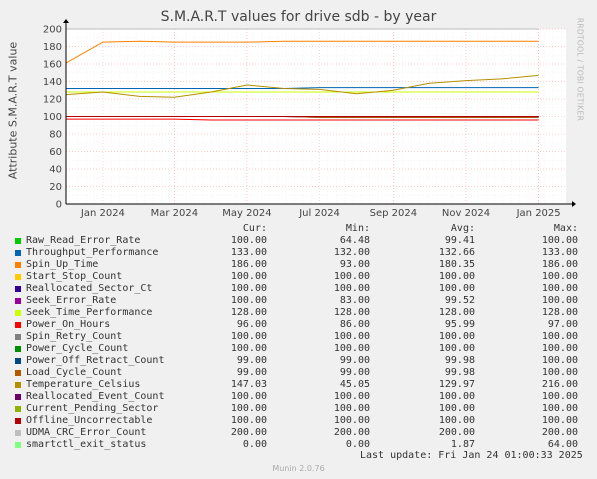 The width and height of the screenshot is (597, 479). Describe the element at coordinates (89, 312) in the screenshot. I see `legend-label: Seek_Time_Performance` at that location.